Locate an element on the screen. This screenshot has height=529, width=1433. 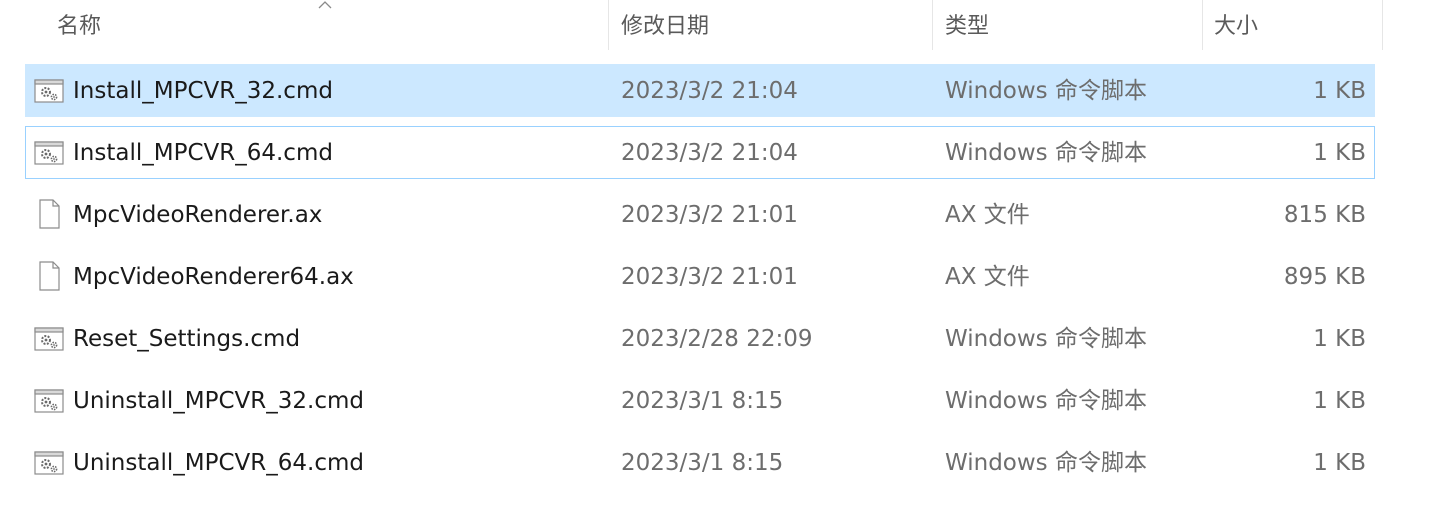
file-name: Install_MPCVR_32.cmd is located at coordinates (203, 91).